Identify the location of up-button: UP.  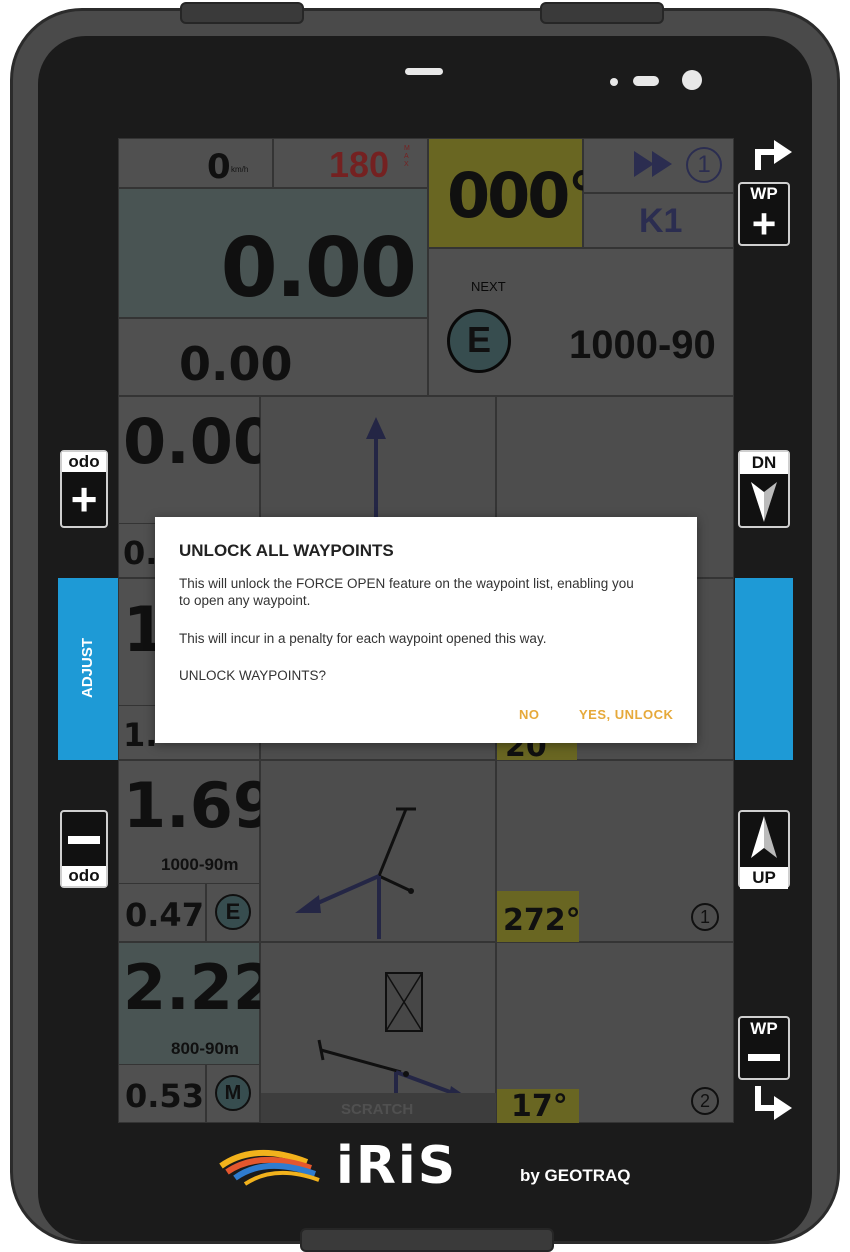
(764, 849).